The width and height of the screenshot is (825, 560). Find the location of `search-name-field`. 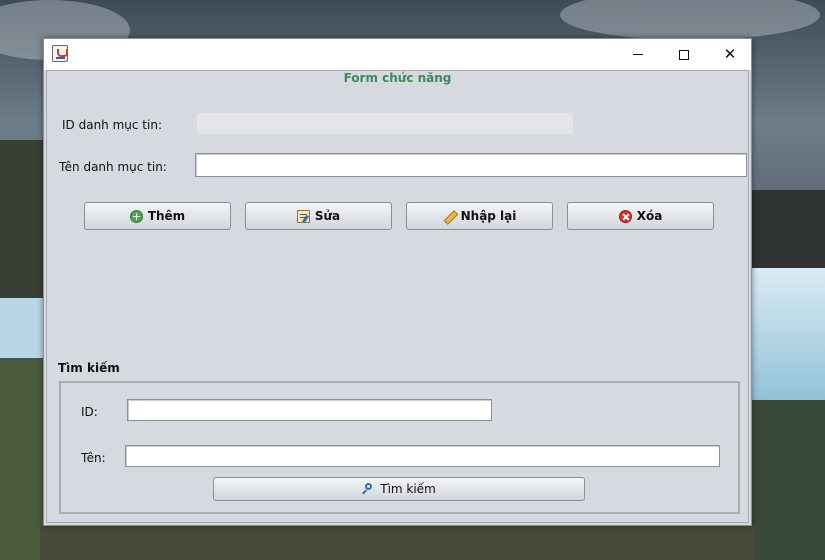

search-name-field is located at coordinates (422, 456).